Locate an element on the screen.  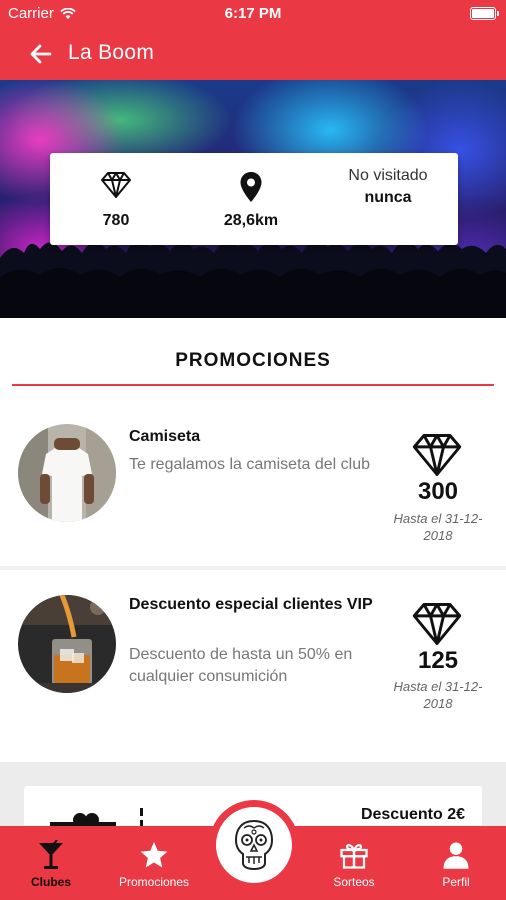
cocktail-icon is located at coordinates (51, 854).